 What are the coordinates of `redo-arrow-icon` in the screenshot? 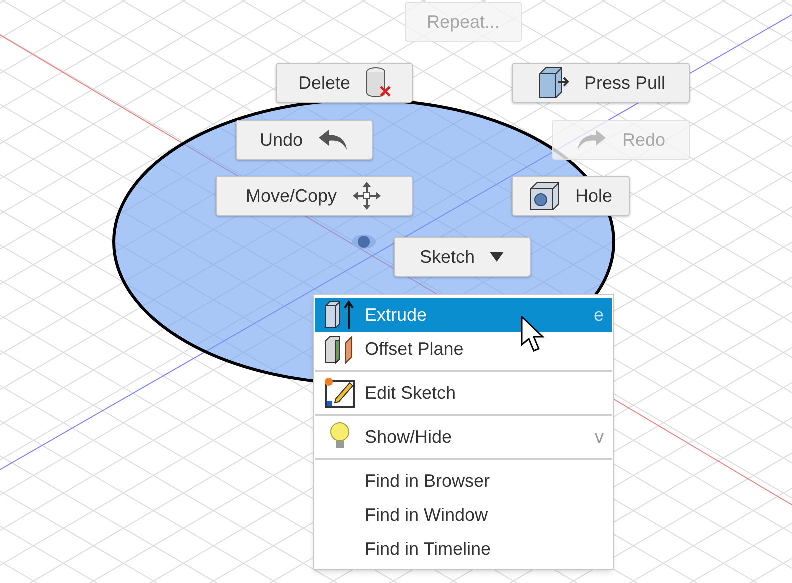 It's located at (592, 140).